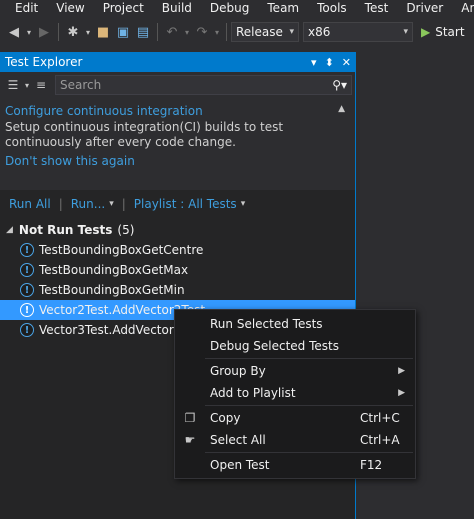 This screenshot has width=474, height=519. Describe the element at coordinates (44, 62) in the screenshot. I see `panel-title: Test Explorer` at that location.